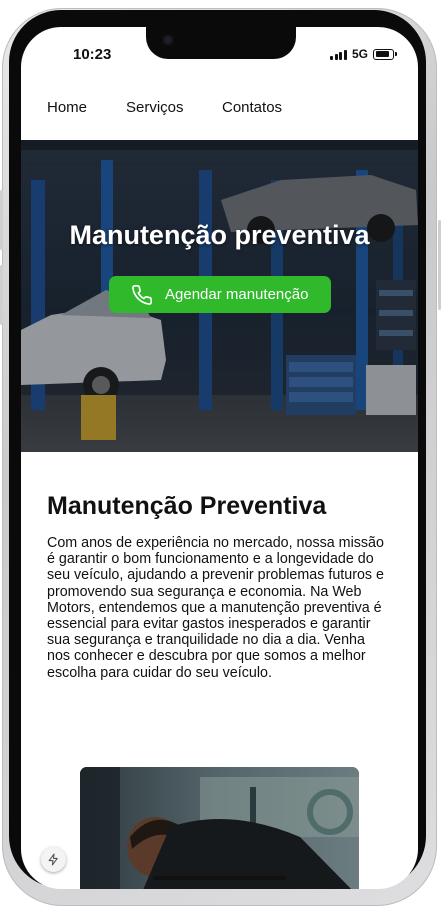 The height and width of the screenshot is (909, 441). I want to click on network-label: 5G, so click(359, 54).